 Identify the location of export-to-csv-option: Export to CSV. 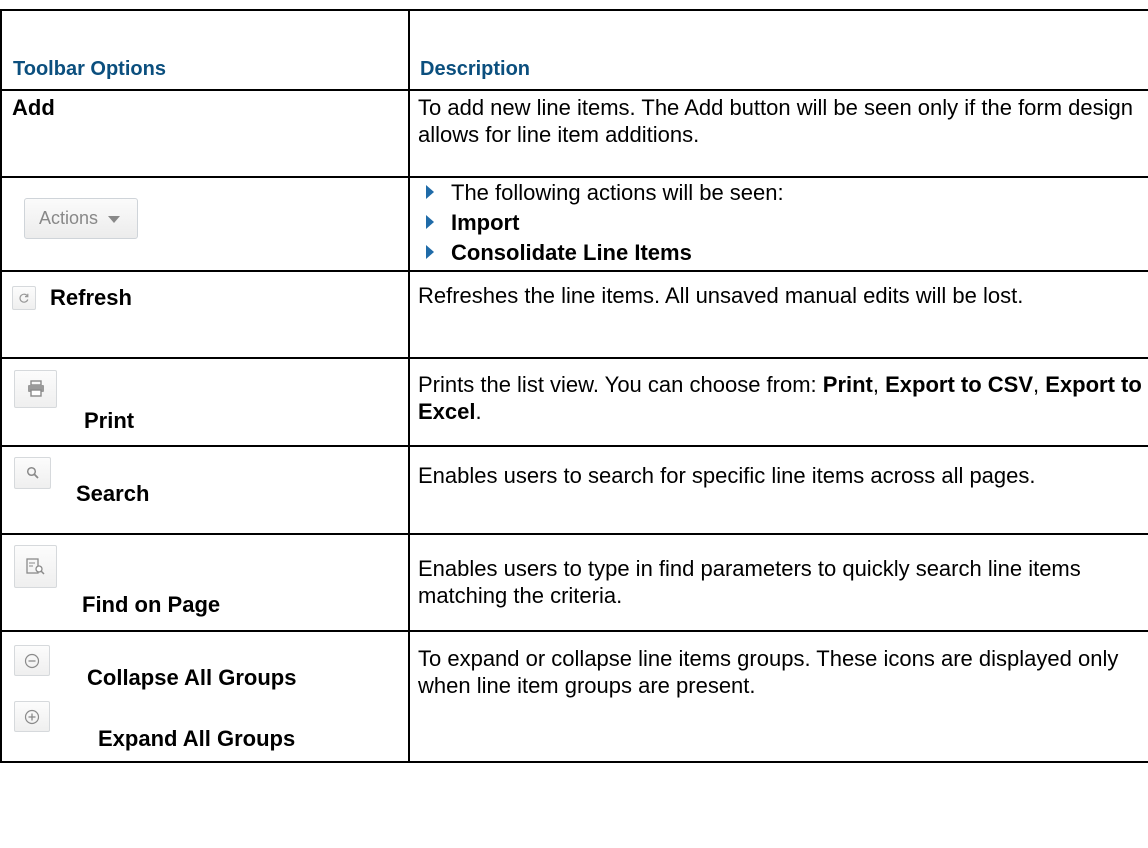
(959, 384).